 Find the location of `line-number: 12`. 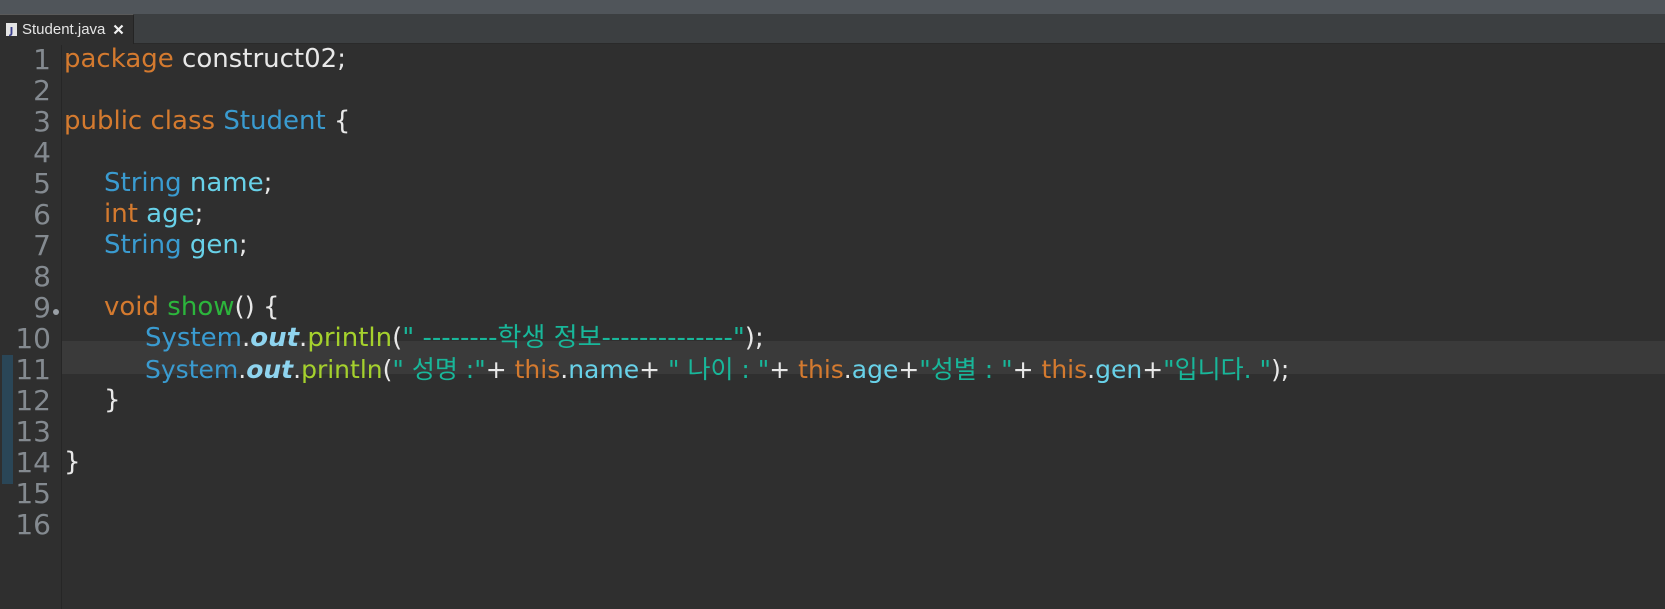

line-number: 12 is located at coordinates (33, 400).